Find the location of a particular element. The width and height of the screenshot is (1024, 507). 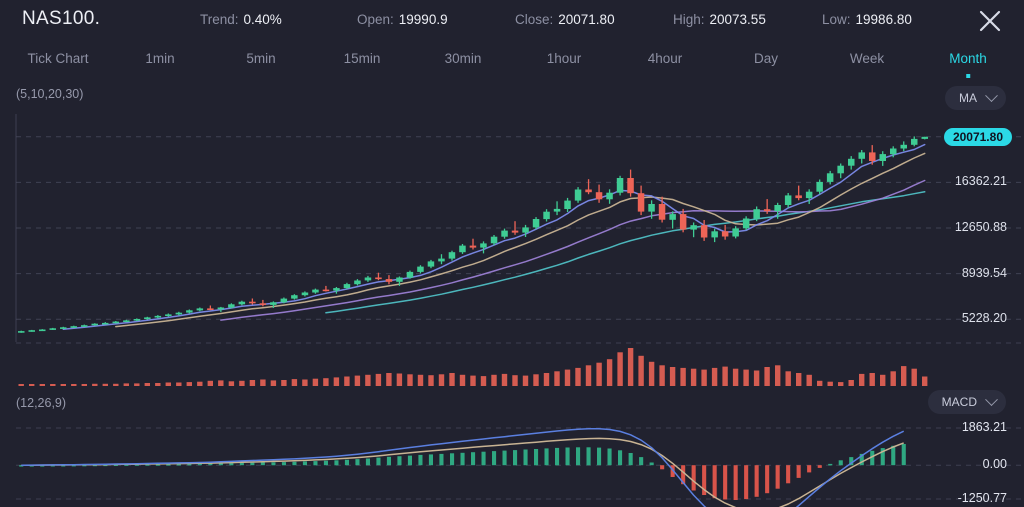

stat-open-value: 19990.9 is located at coordinates (423, 19).